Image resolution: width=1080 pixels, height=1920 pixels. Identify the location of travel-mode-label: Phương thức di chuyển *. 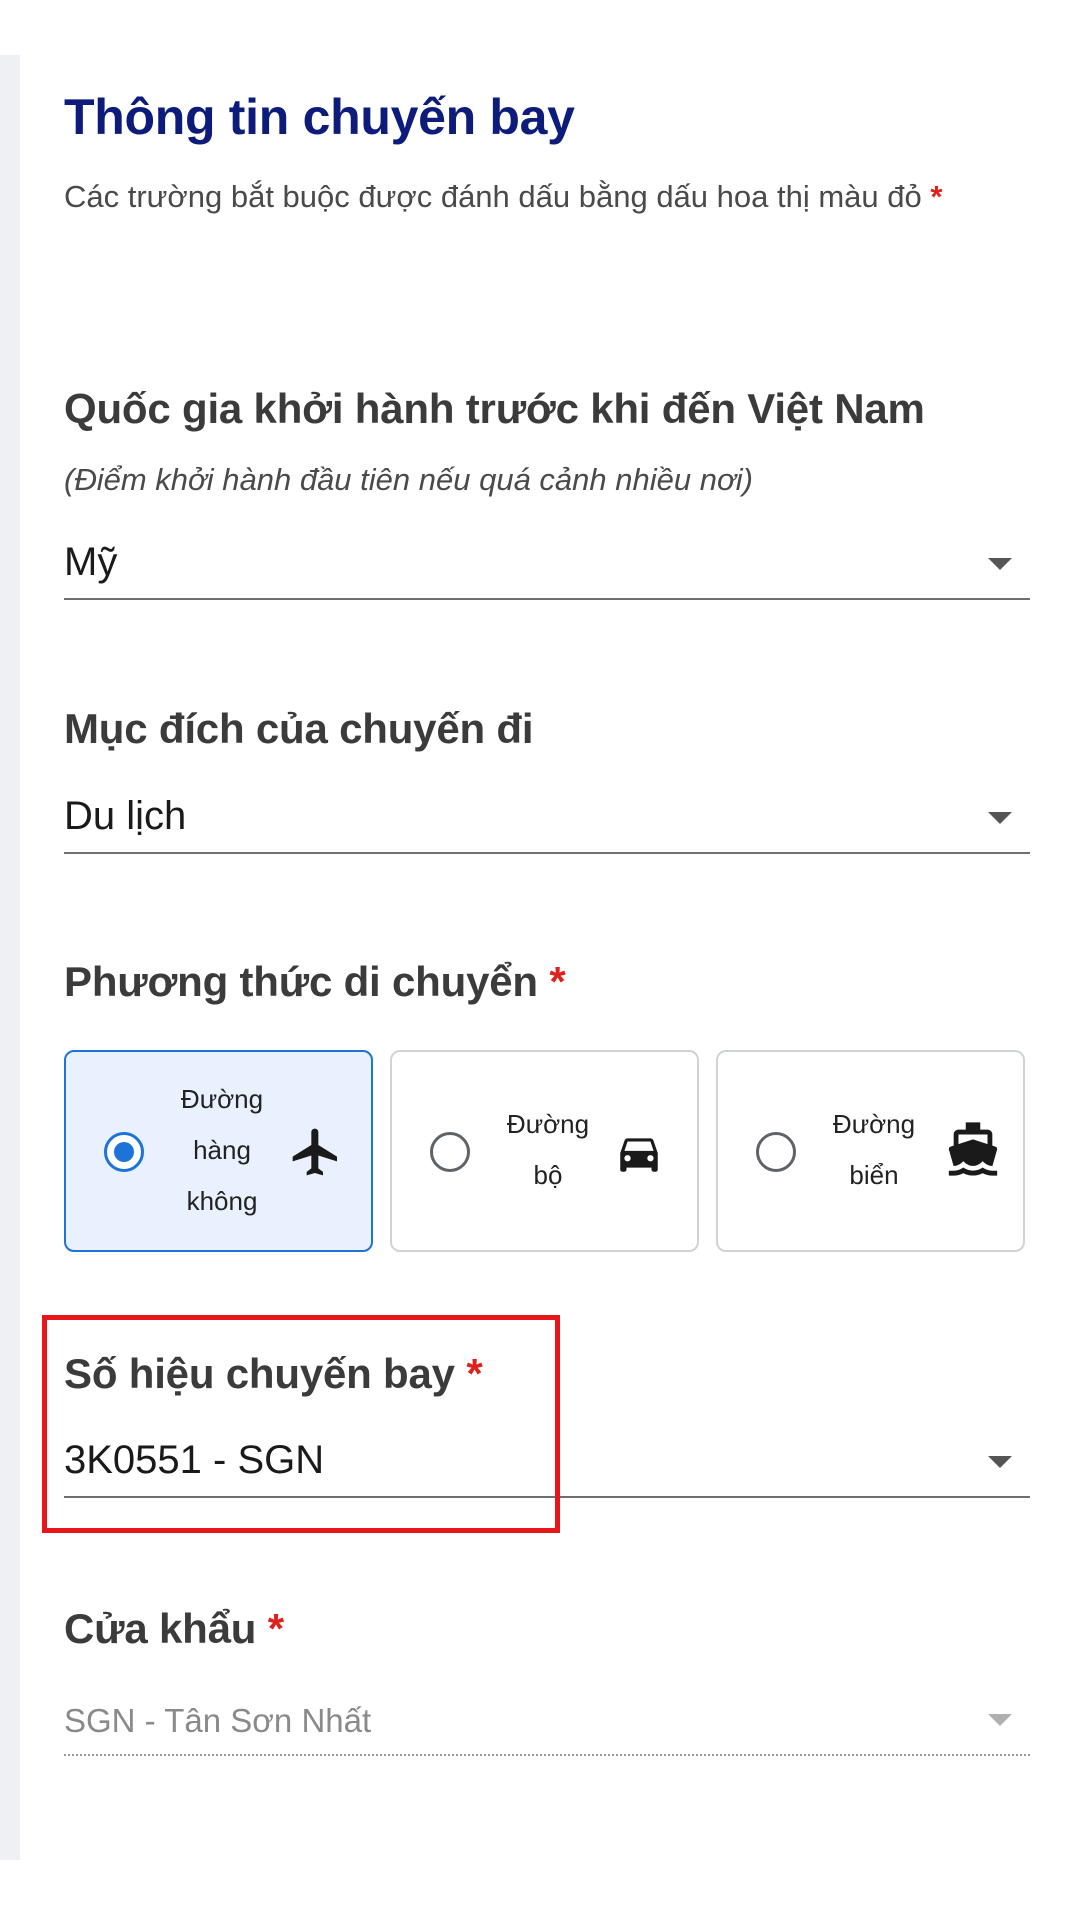
(315, 982).